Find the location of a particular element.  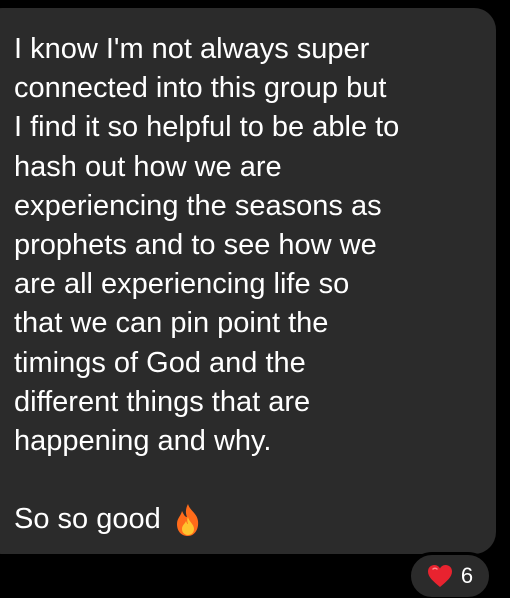

reaction-badge: 6 is located at coordinates (450, 575).